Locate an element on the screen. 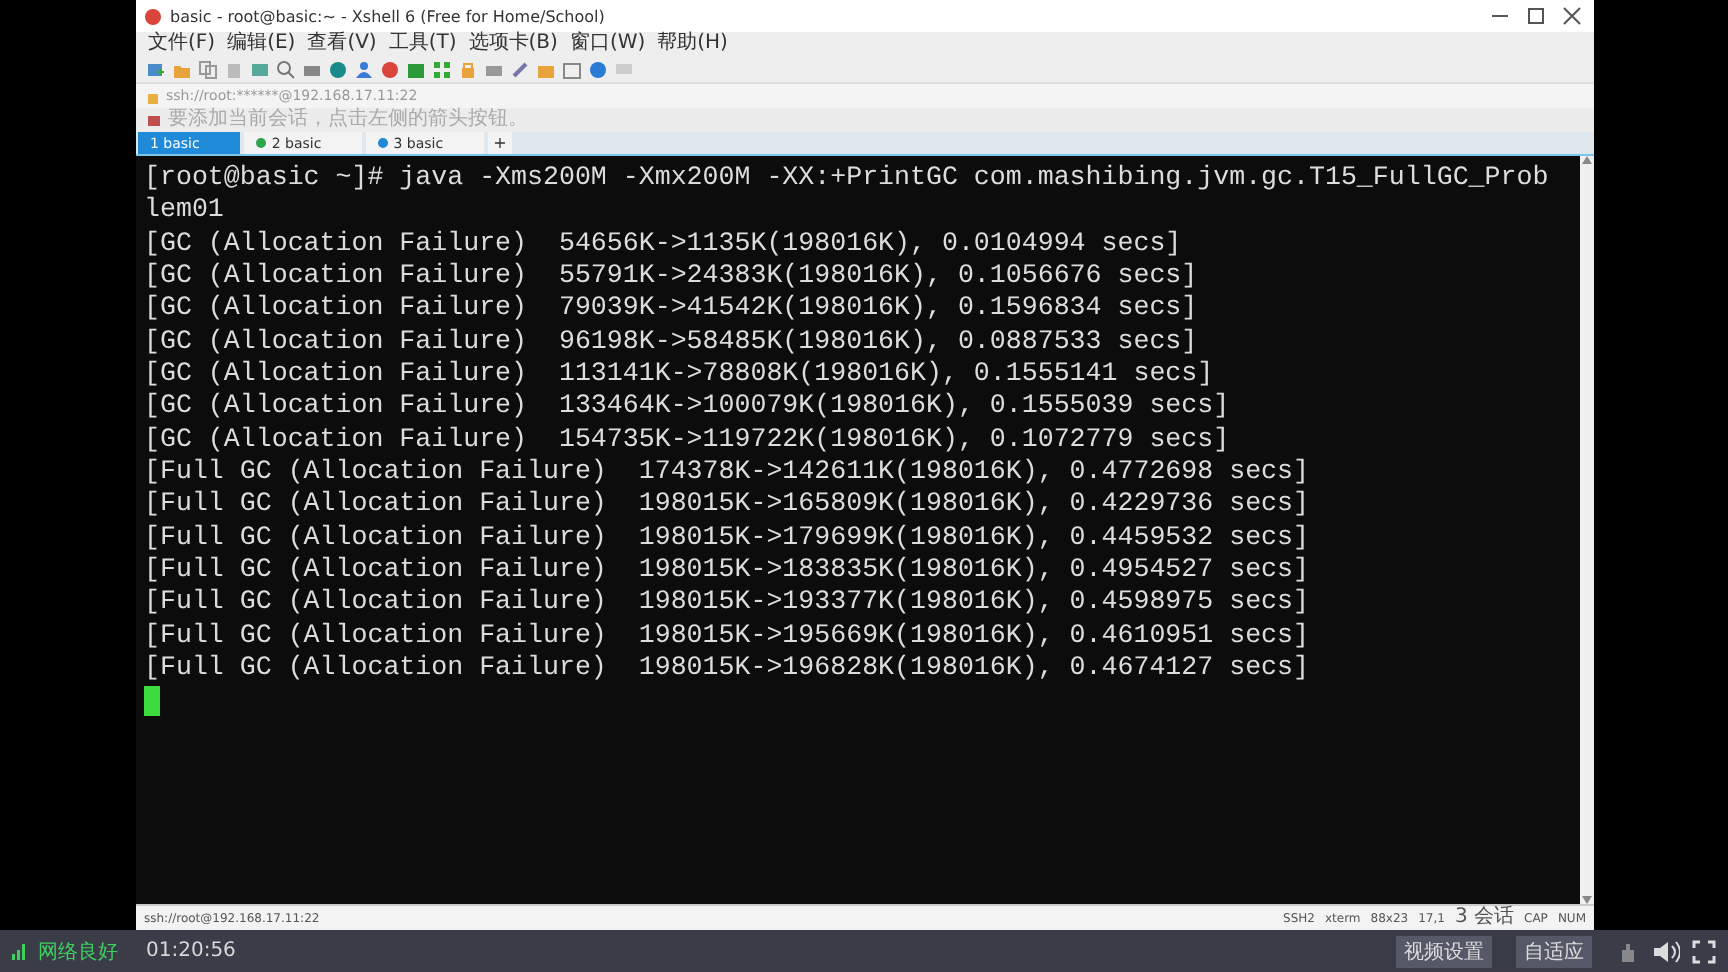 The width and height of the screenshot is (1728, 972). signal-icon is located at coordinates (19, 951).